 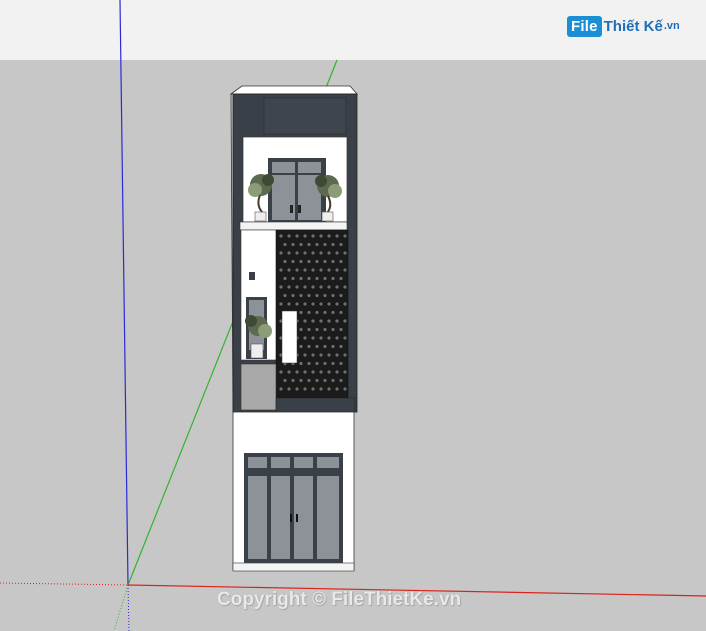 I want to click on planter-box, so click(x=258, y=387).